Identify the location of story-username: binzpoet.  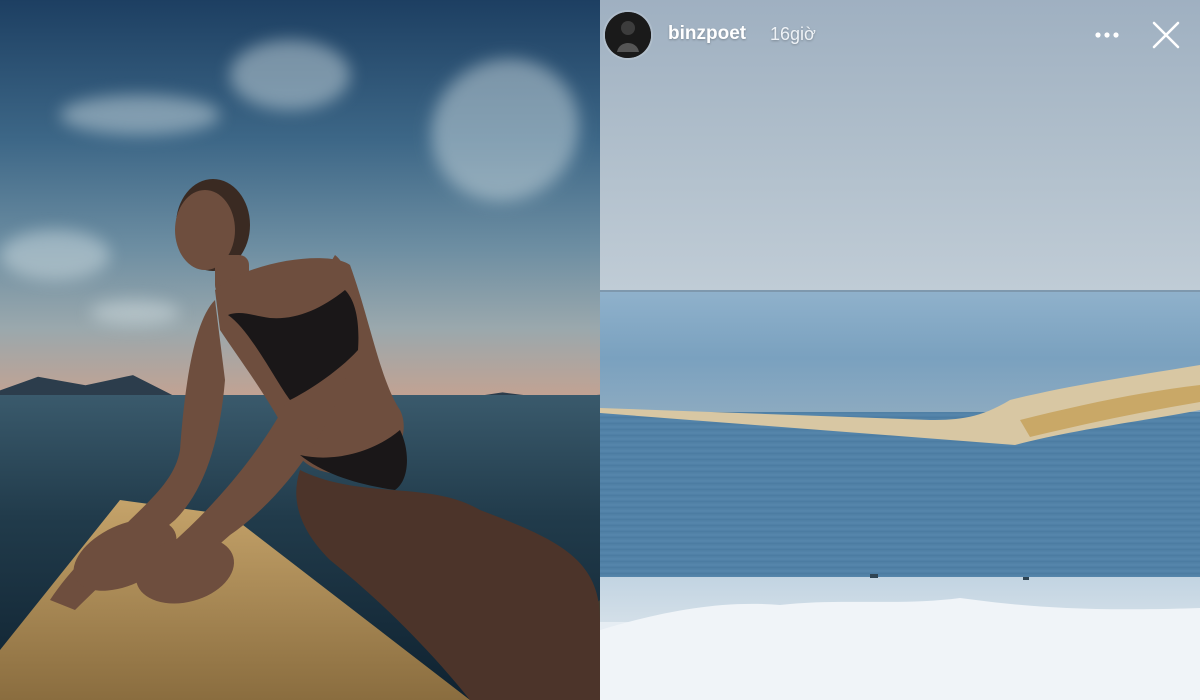
(707, 34).